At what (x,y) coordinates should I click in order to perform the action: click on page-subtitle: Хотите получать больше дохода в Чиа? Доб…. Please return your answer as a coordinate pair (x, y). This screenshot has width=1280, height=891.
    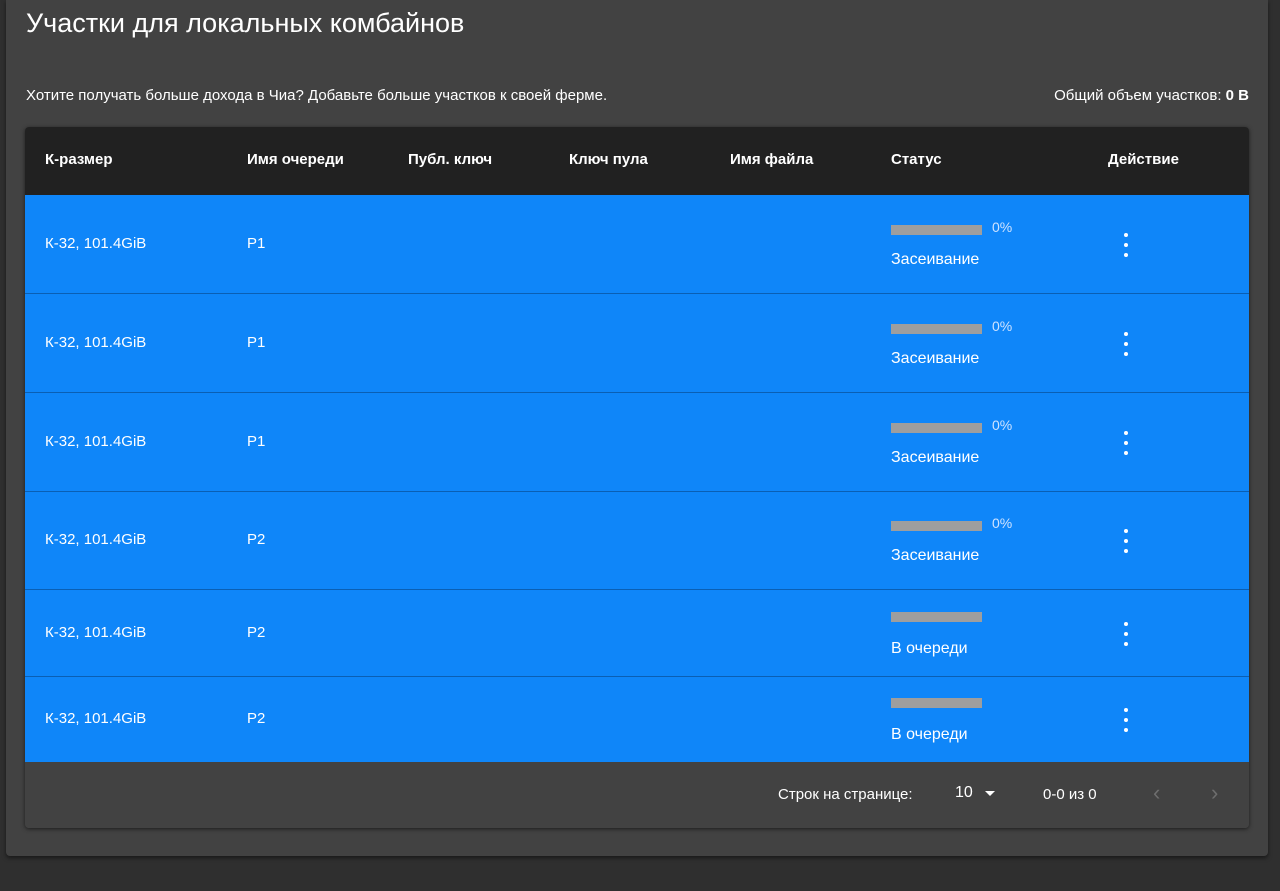
    Looking at the image, I should click on (317, 95).